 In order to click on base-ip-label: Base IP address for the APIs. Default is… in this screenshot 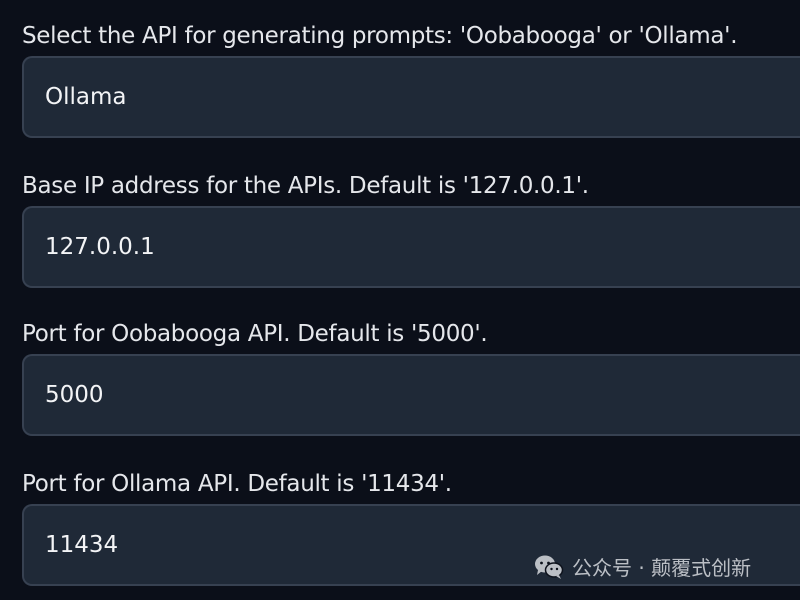, I will do `click(305, 186)`.